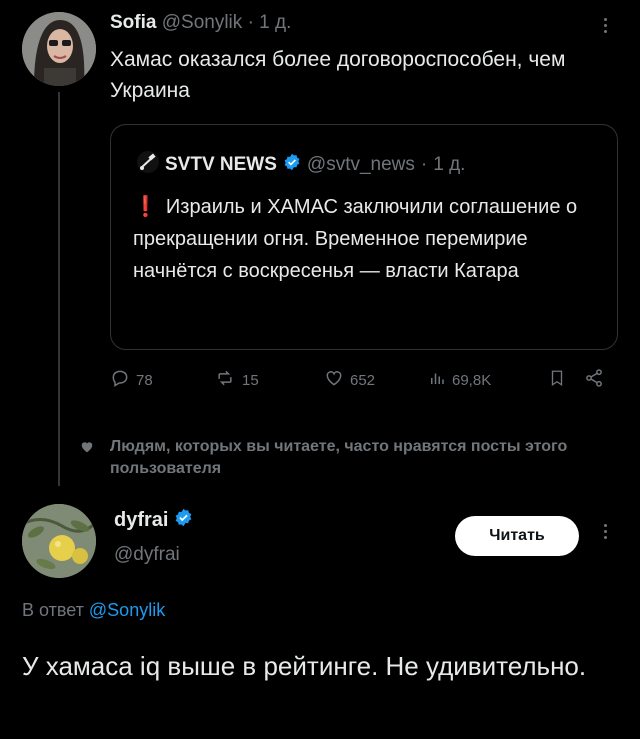  I want to click on original-author-row: Sofia @Sonylik · 1 д., so click(200, 23).